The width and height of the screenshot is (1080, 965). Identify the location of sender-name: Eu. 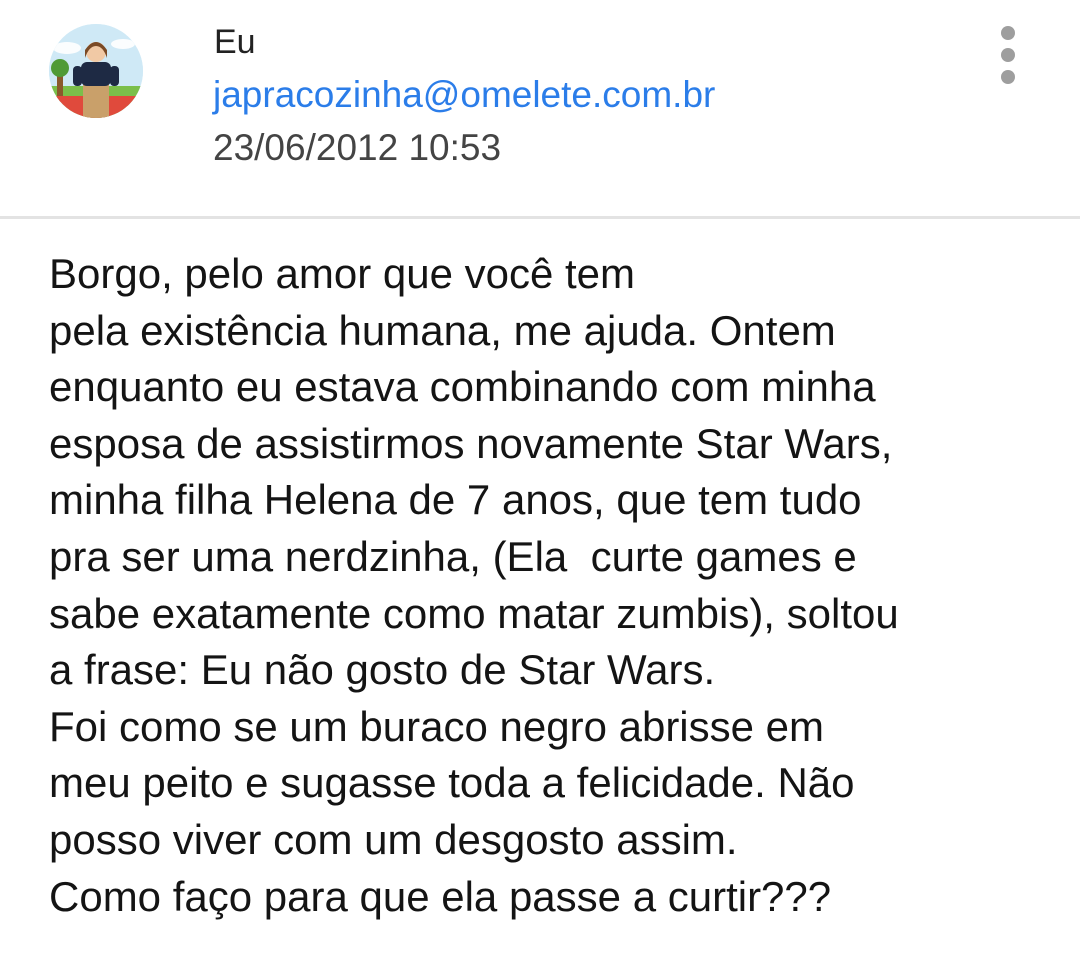
(235, 42).